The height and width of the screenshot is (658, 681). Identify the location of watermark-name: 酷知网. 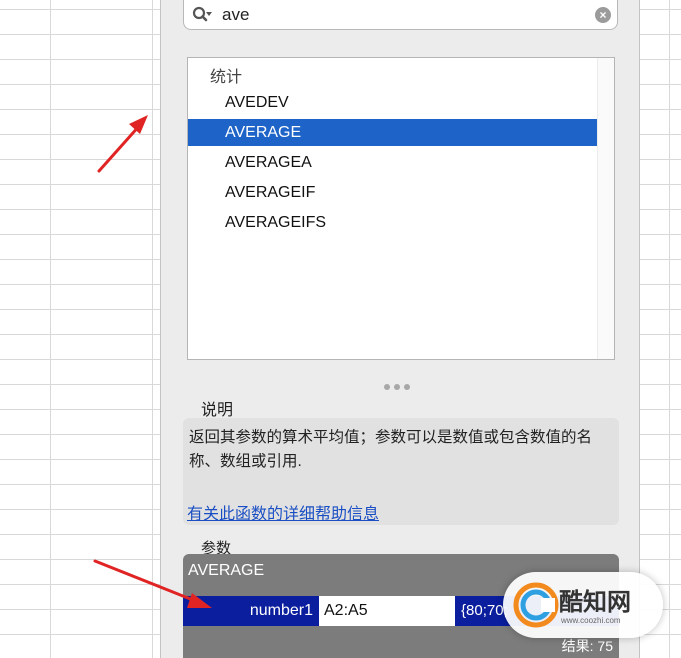
(595, 602).